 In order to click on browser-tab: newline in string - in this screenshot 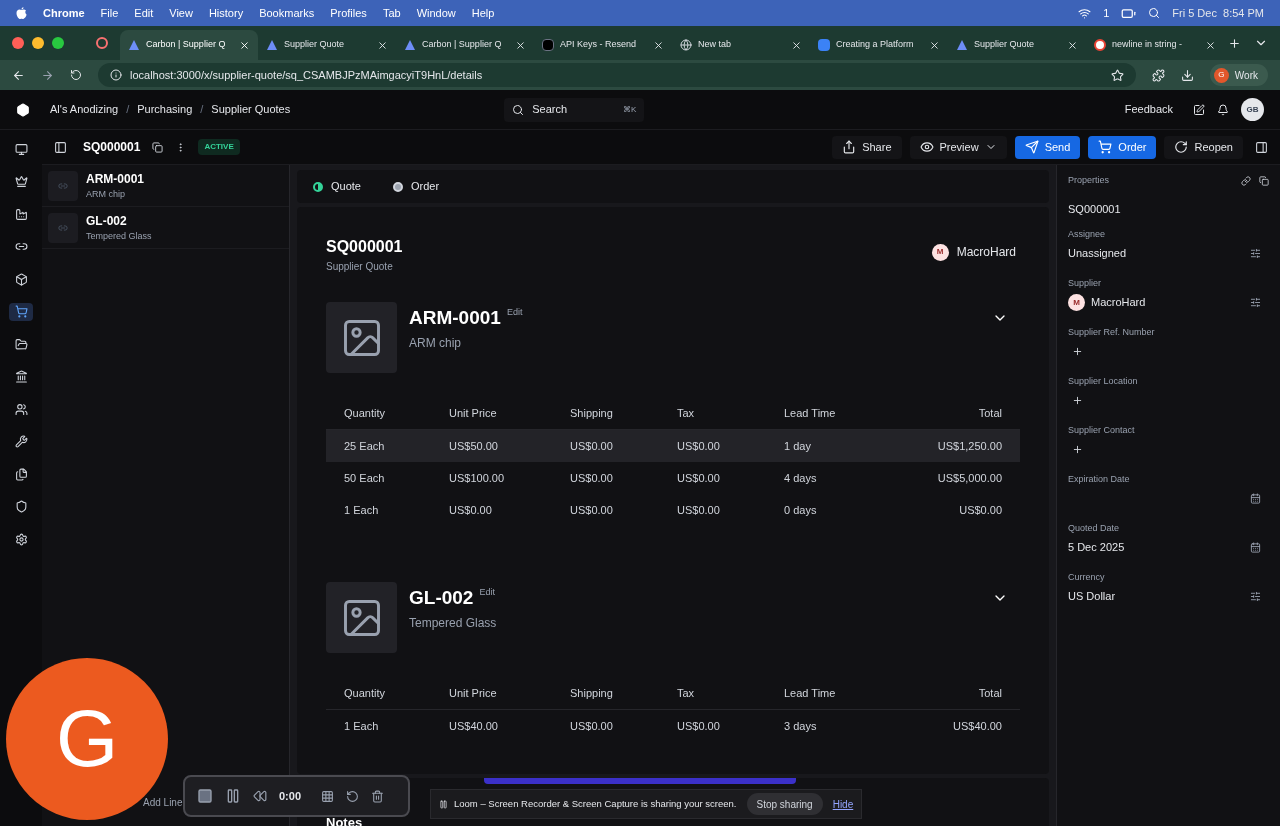, I will do `click(1155, 45)`.